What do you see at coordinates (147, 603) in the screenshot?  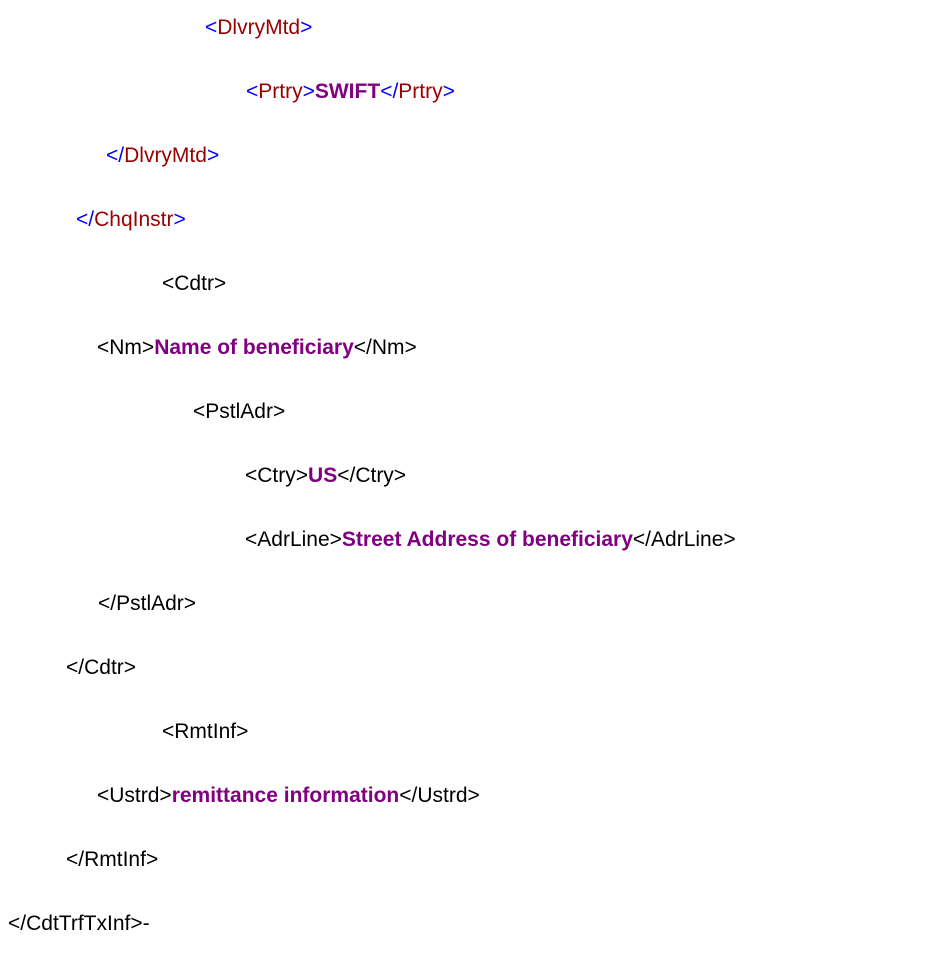 I see `line-pstladr-close: </PstlAdr>` at bounding box center [147, 603].